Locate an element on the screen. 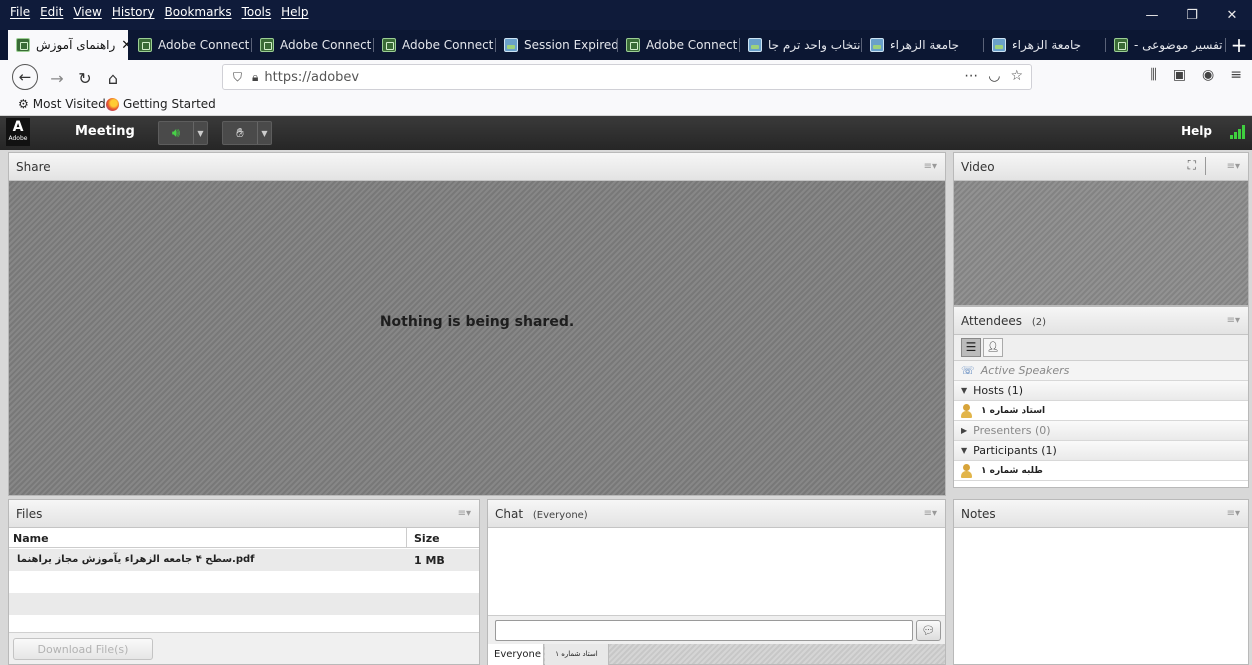 The height and width of the screenshot is (665, 1252). download-files-button: Download File(s) is located at coordinates (83, 649).